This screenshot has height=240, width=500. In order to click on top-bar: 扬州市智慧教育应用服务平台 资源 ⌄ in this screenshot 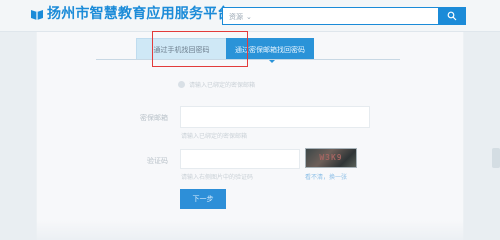, I will do `click(250, 16)`.